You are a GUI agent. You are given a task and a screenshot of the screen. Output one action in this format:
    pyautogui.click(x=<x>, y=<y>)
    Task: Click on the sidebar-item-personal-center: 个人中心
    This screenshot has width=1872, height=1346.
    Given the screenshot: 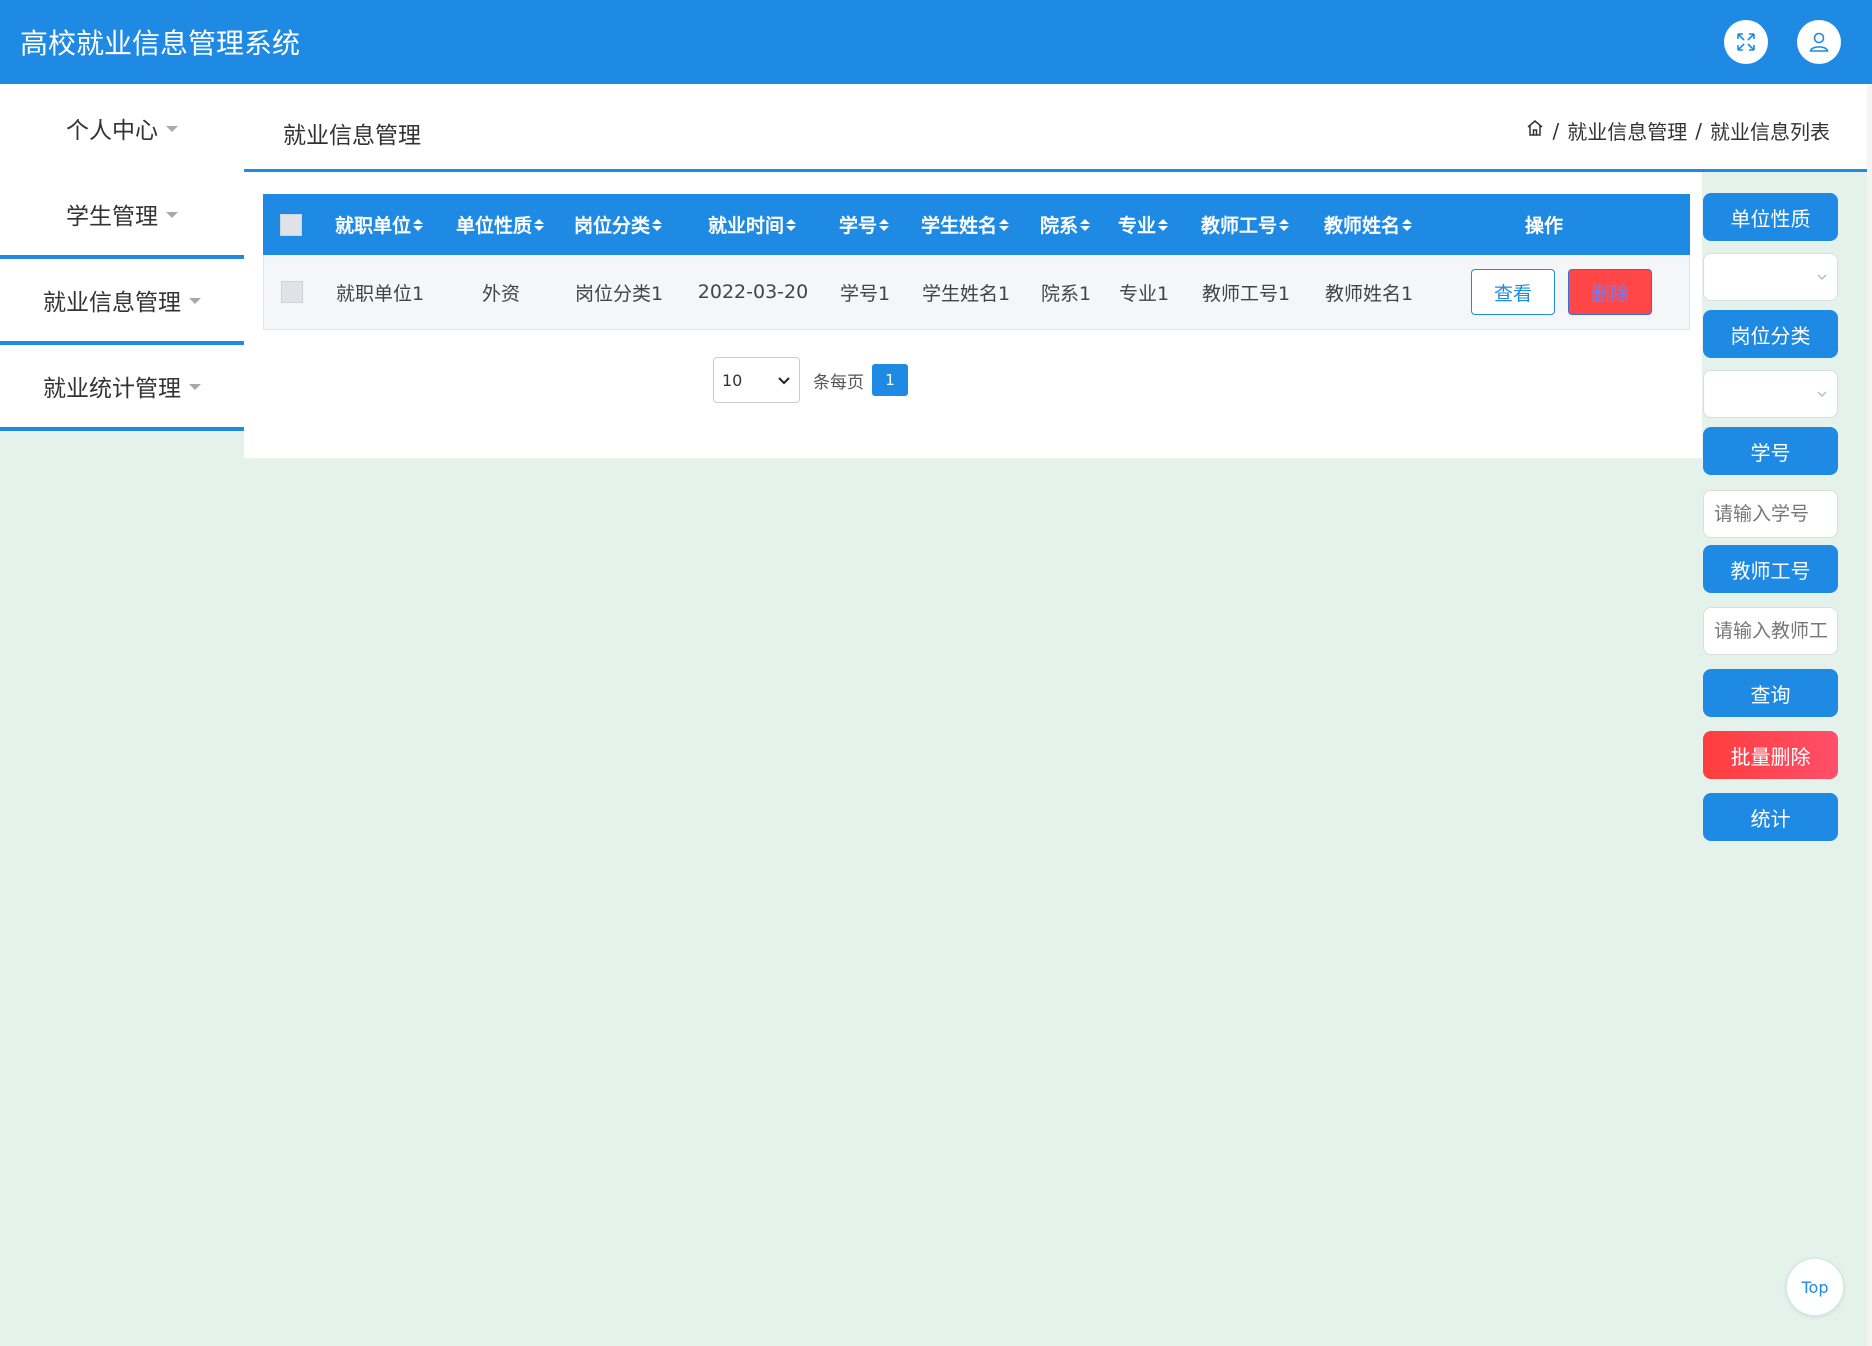 What is the action you would take?
    pyautogui.click(x=122, y=128)
    